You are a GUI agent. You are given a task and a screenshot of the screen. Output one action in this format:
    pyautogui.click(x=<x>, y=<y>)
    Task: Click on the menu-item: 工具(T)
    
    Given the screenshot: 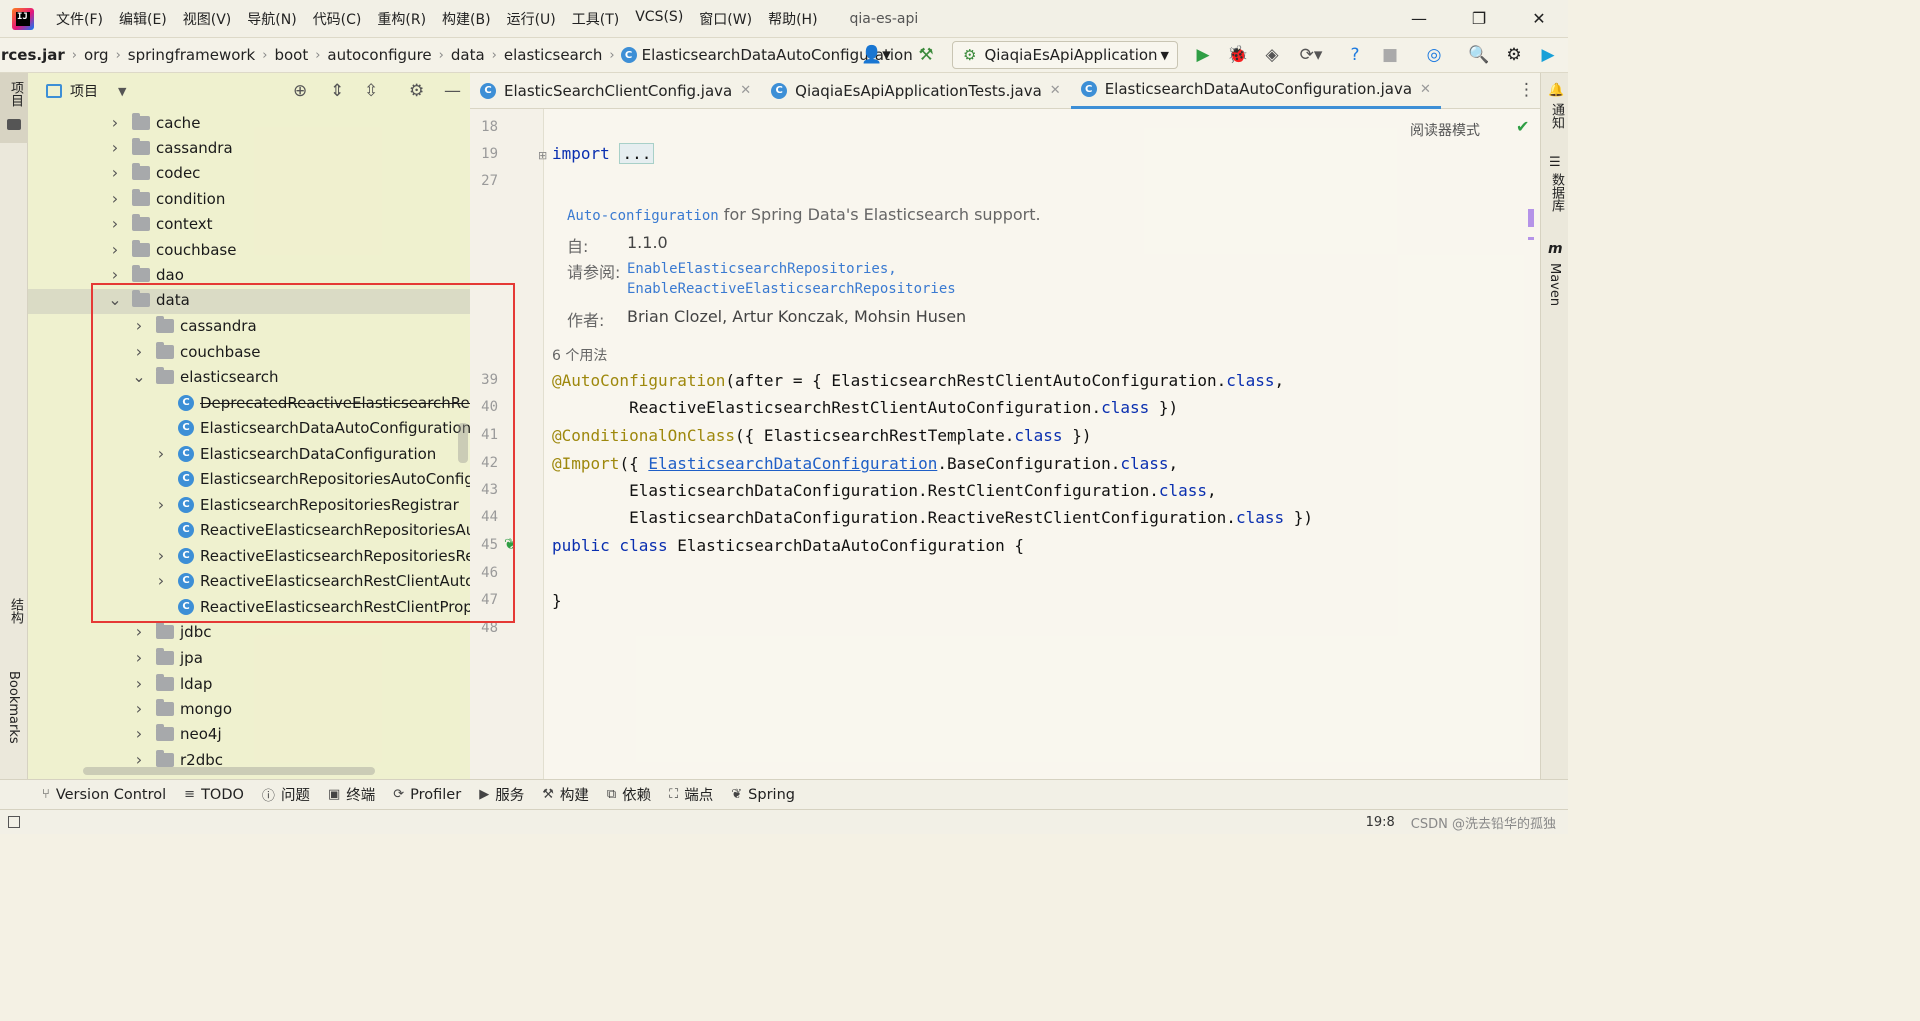 What is the action you would take?
    pyautogui.click(x=595, y=19)
    